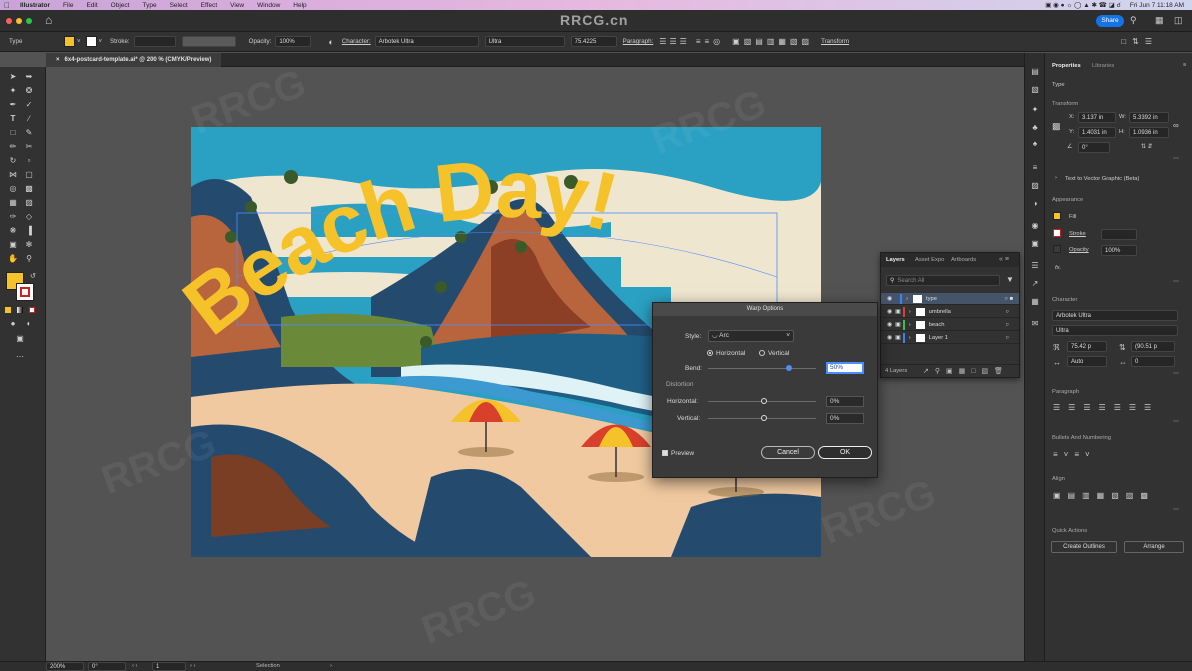 Image resolution: width=1192 pixels, height=671 pixels. Describe the element at coordinates (29, 147) in the screenshot. I see `scissors-icon: ✂` at that location.